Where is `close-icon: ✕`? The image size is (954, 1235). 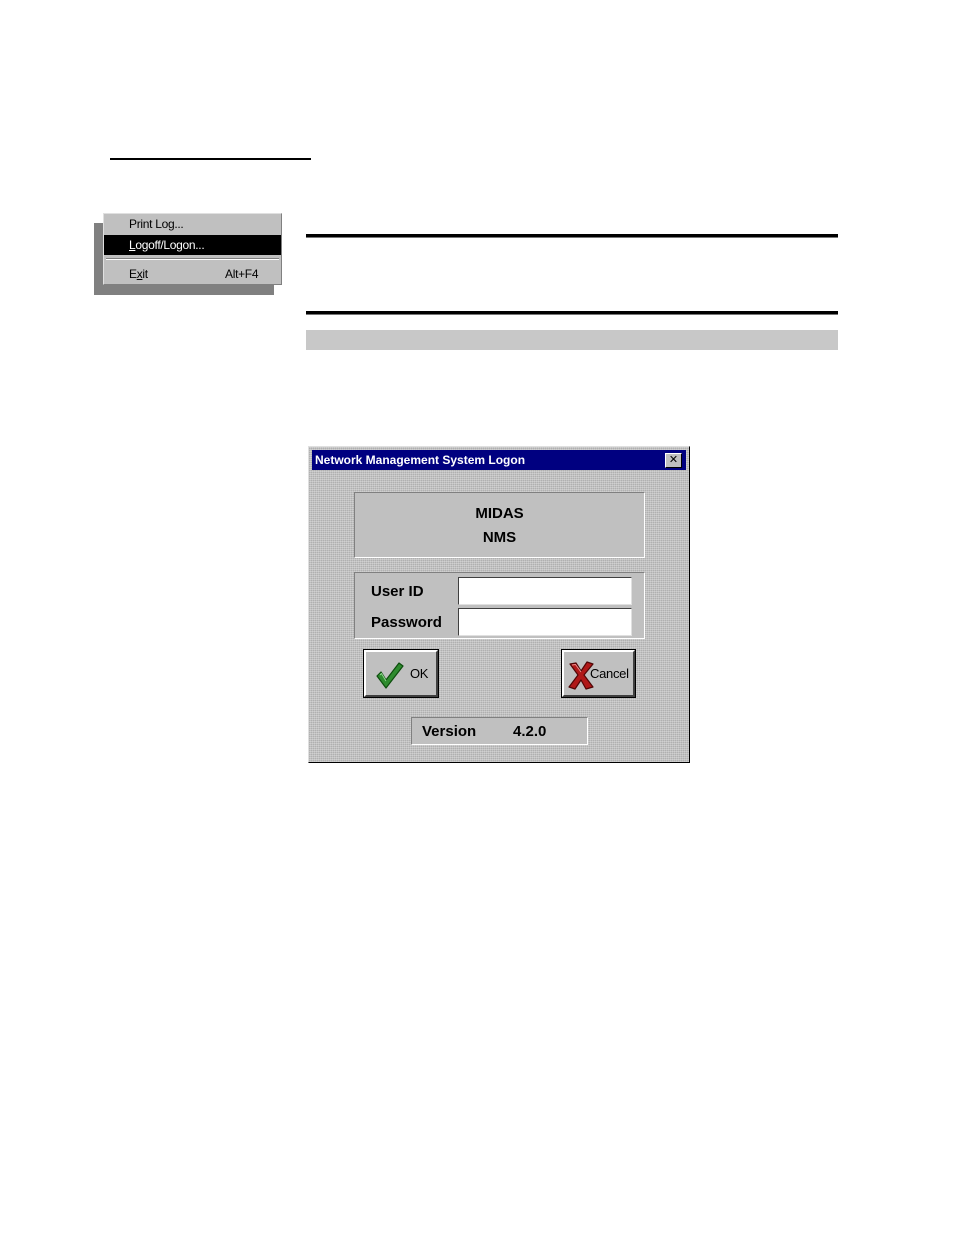
close-icon: ✕ is located at coordinates (673, 460).